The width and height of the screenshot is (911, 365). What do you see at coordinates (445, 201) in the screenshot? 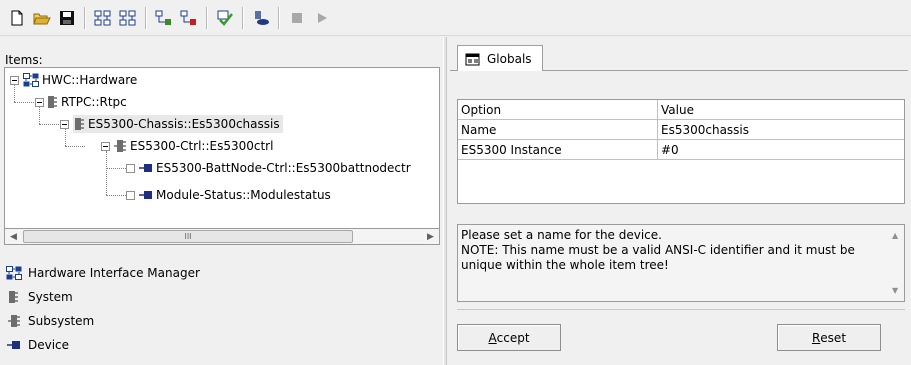
I see `pane-splitter` at bounding box center [445, 201].